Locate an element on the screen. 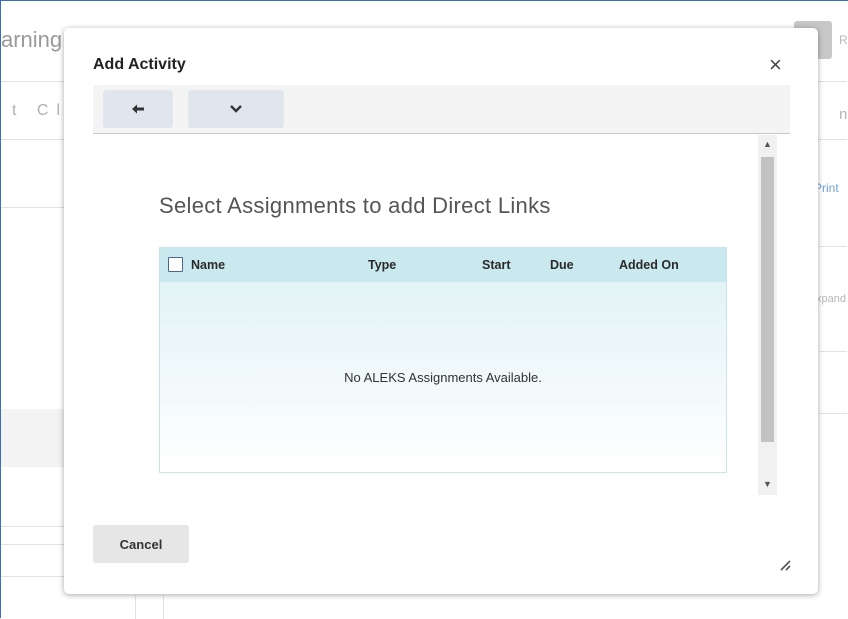 The width and height of the screenshot is (848, 619). scrollbar-thumb is located at coordinates (767, 299).